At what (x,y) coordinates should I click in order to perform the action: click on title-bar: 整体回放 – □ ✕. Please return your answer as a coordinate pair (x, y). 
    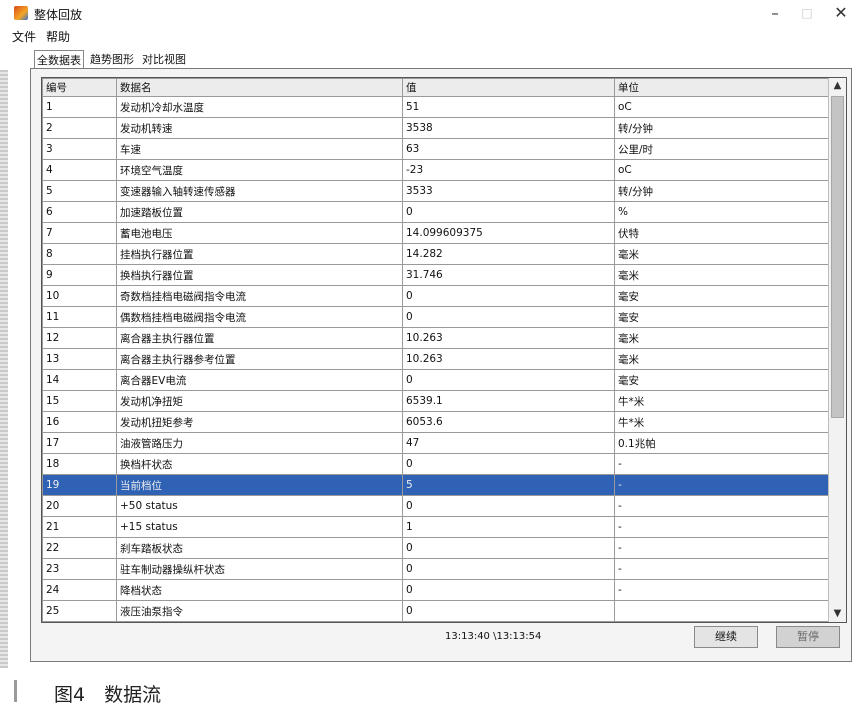
    Looking at the image, I should click on (433, 13).